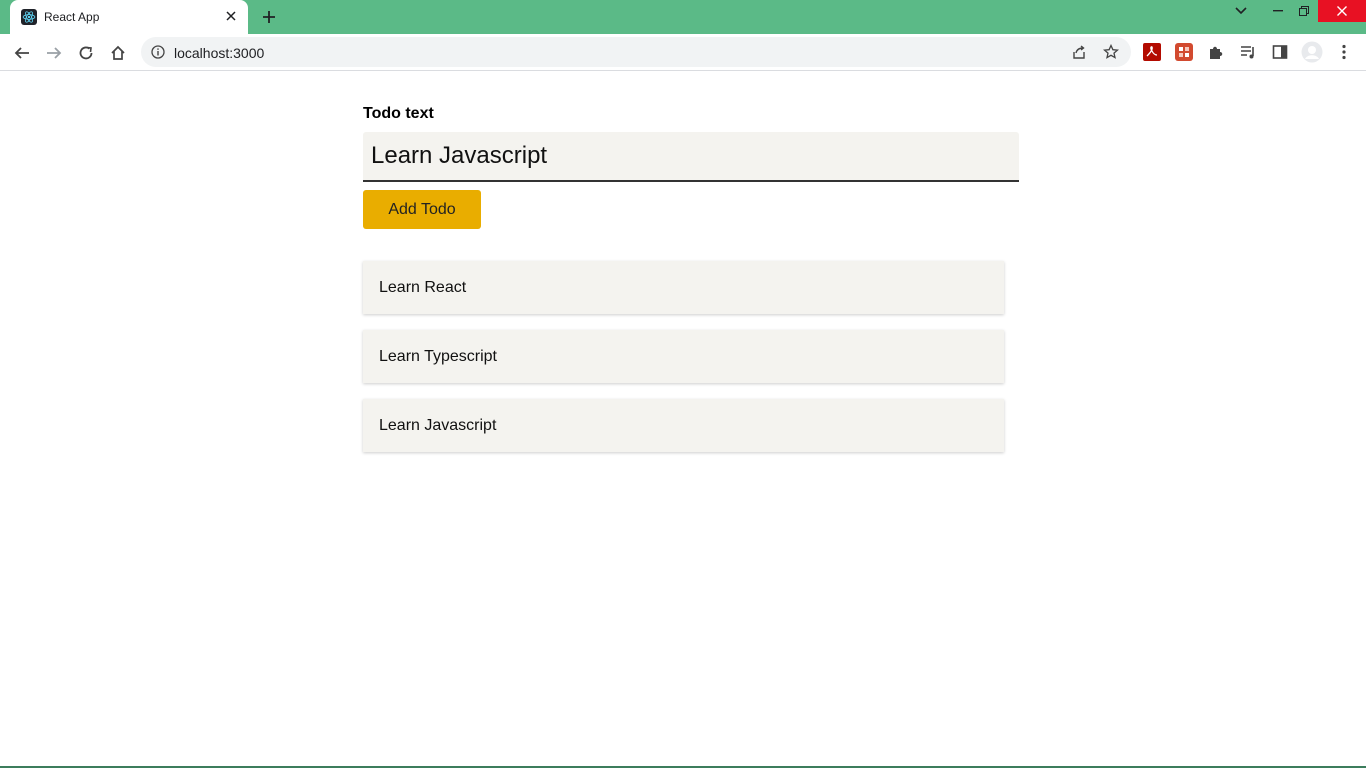 This screenshot has height=768, width=1366. Describe the element at coordinates (231, 16) in the screenshot. I see `tab-close-icon` at that location.